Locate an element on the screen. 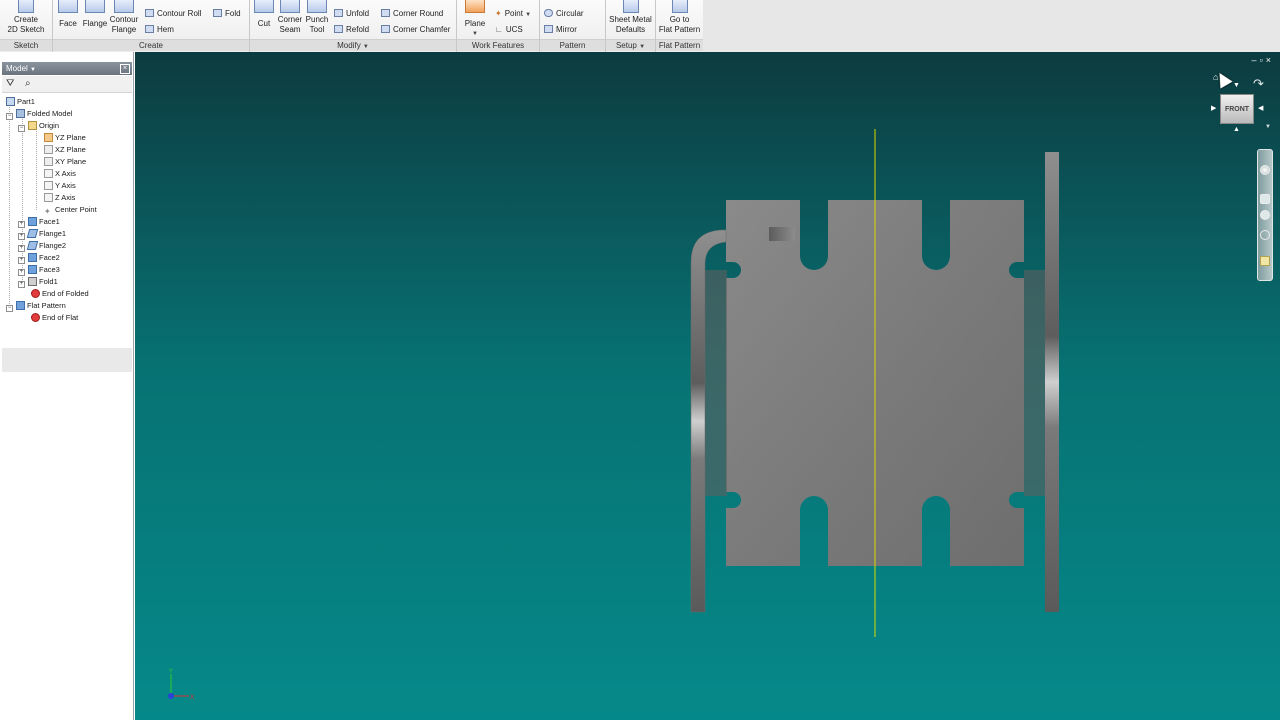 This screenshot has height=720, width=1280. fold-button: Fold is located at coordinates (227, 14).